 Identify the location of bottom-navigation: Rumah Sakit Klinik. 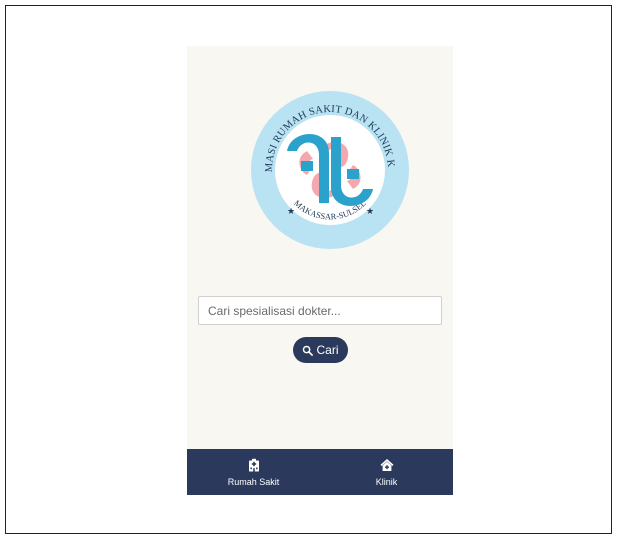
(320, 472).